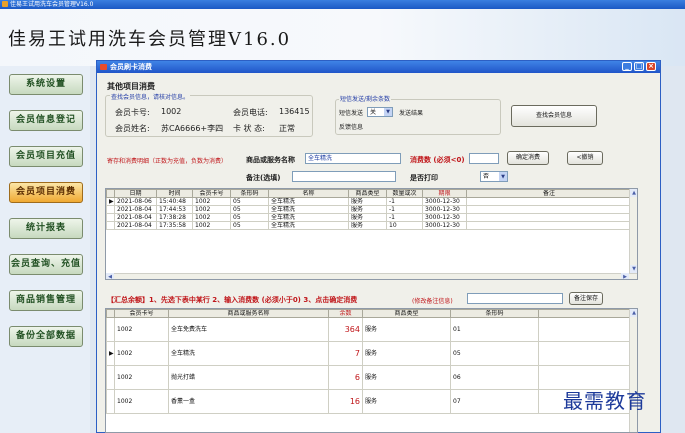  What do you see at coordinates (345, 377) in the screenshot?
I see `cell-balance: 6` at bounding box center [345, 377].